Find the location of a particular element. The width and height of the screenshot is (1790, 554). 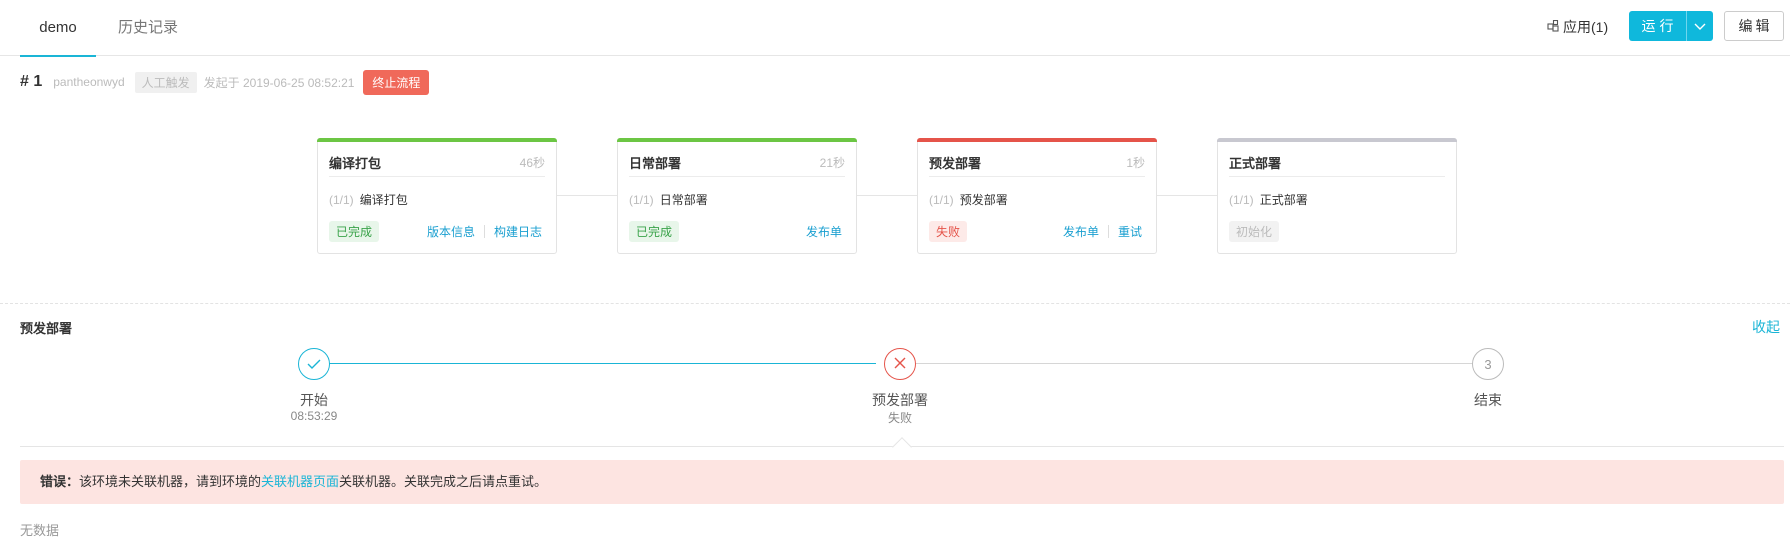

step-status: 失败 is located at coordinates (899, 418).